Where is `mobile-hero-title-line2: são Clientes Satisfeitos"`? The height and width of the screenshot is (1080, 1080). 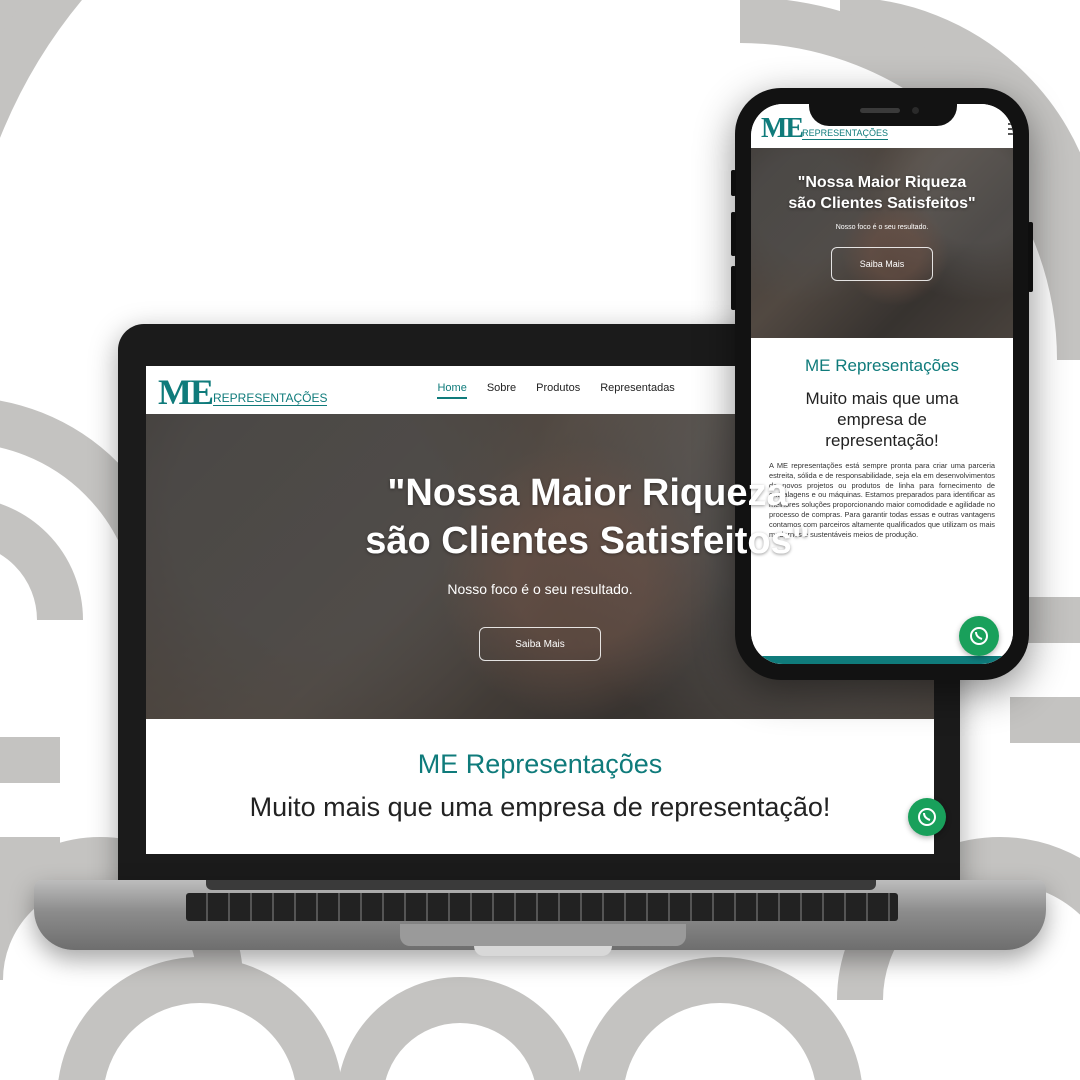 mobile-hero-title-line2: são Clientes Satisfeitos" is located at coordinates (882, 203).